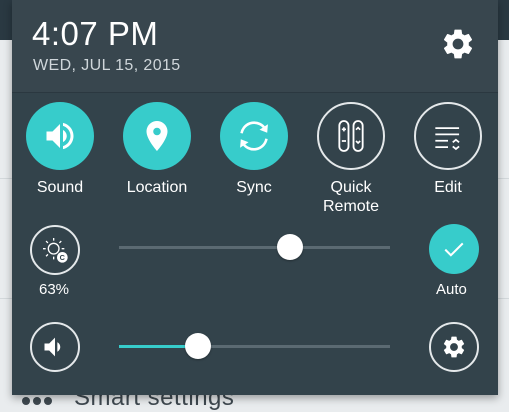 This screenshot has height=412, width=509. I want to click on volume-slider-thumb, so click(197, 346).